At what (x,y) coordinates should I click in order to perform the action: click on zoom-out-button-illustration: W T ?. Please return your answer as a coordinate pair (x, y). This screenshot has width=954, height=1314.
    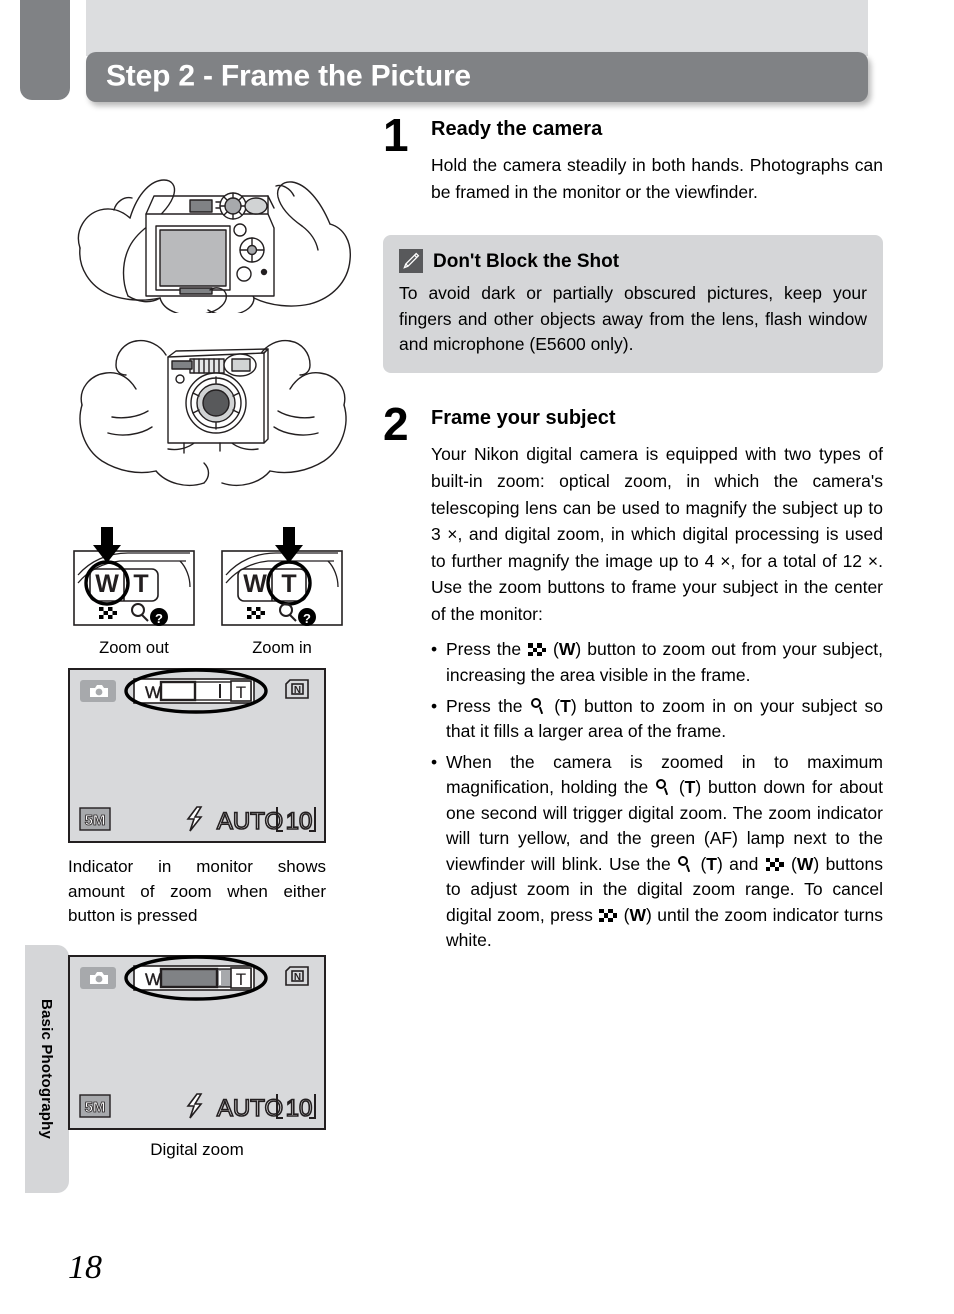
    Looking at the image, I should click on (134, 576).